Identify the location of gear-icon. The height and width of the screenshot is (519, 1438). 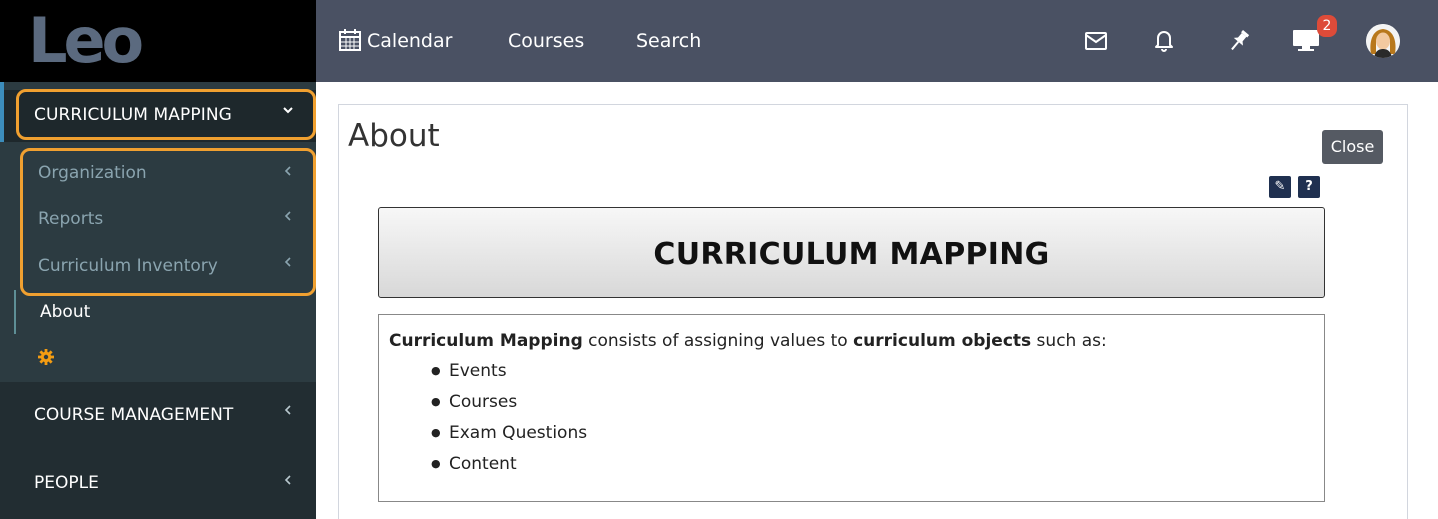
(46, 357).